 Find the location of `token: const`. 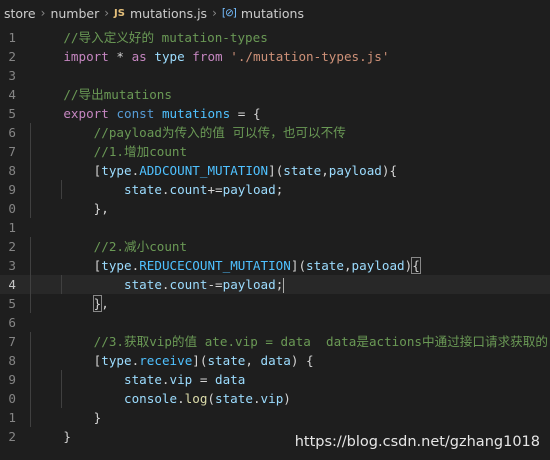

token: const is located at coordinates (135, 113).